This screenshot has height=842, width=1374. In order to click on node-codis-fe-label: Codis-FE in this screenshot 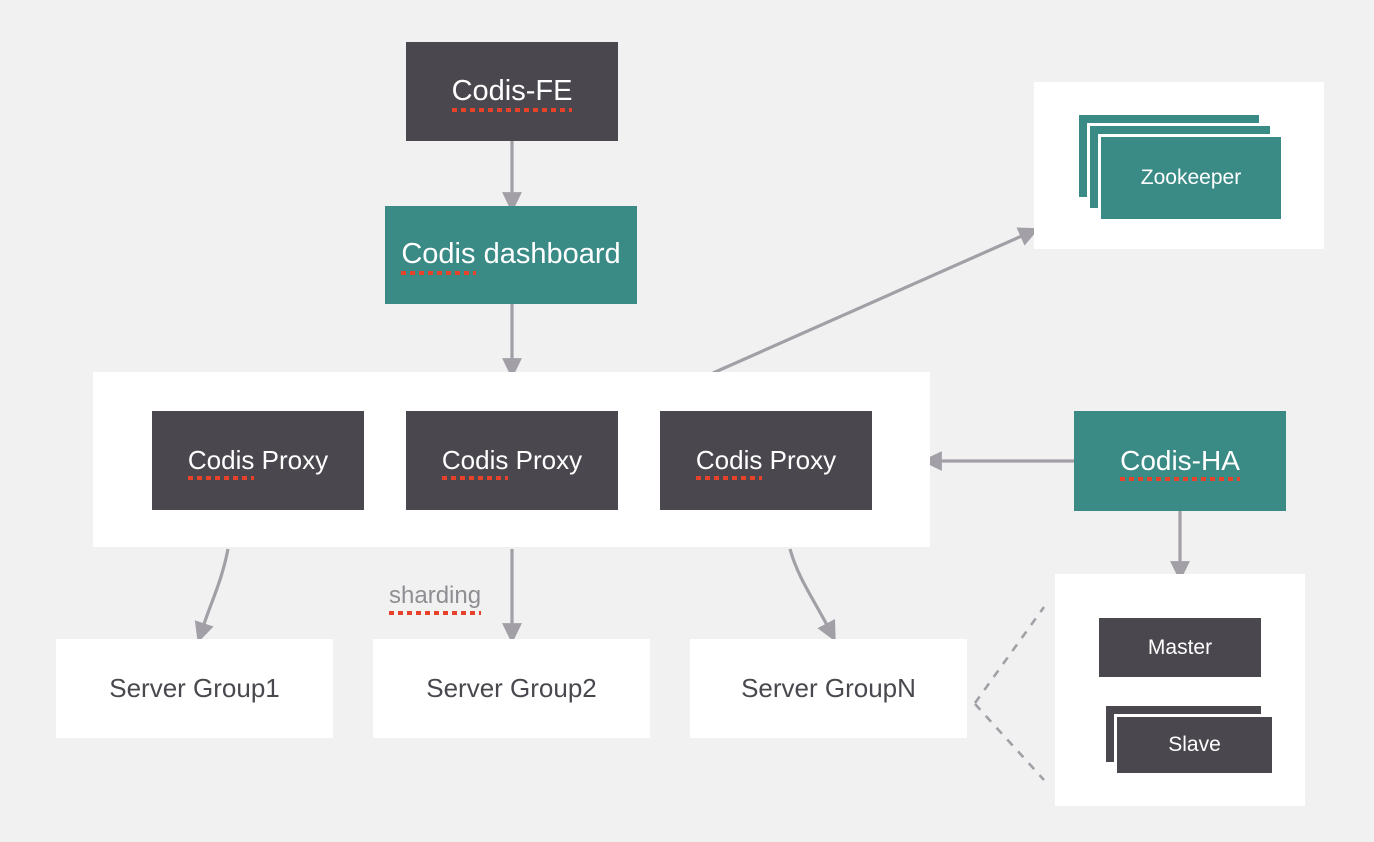, I will do `click(512, 93)`.